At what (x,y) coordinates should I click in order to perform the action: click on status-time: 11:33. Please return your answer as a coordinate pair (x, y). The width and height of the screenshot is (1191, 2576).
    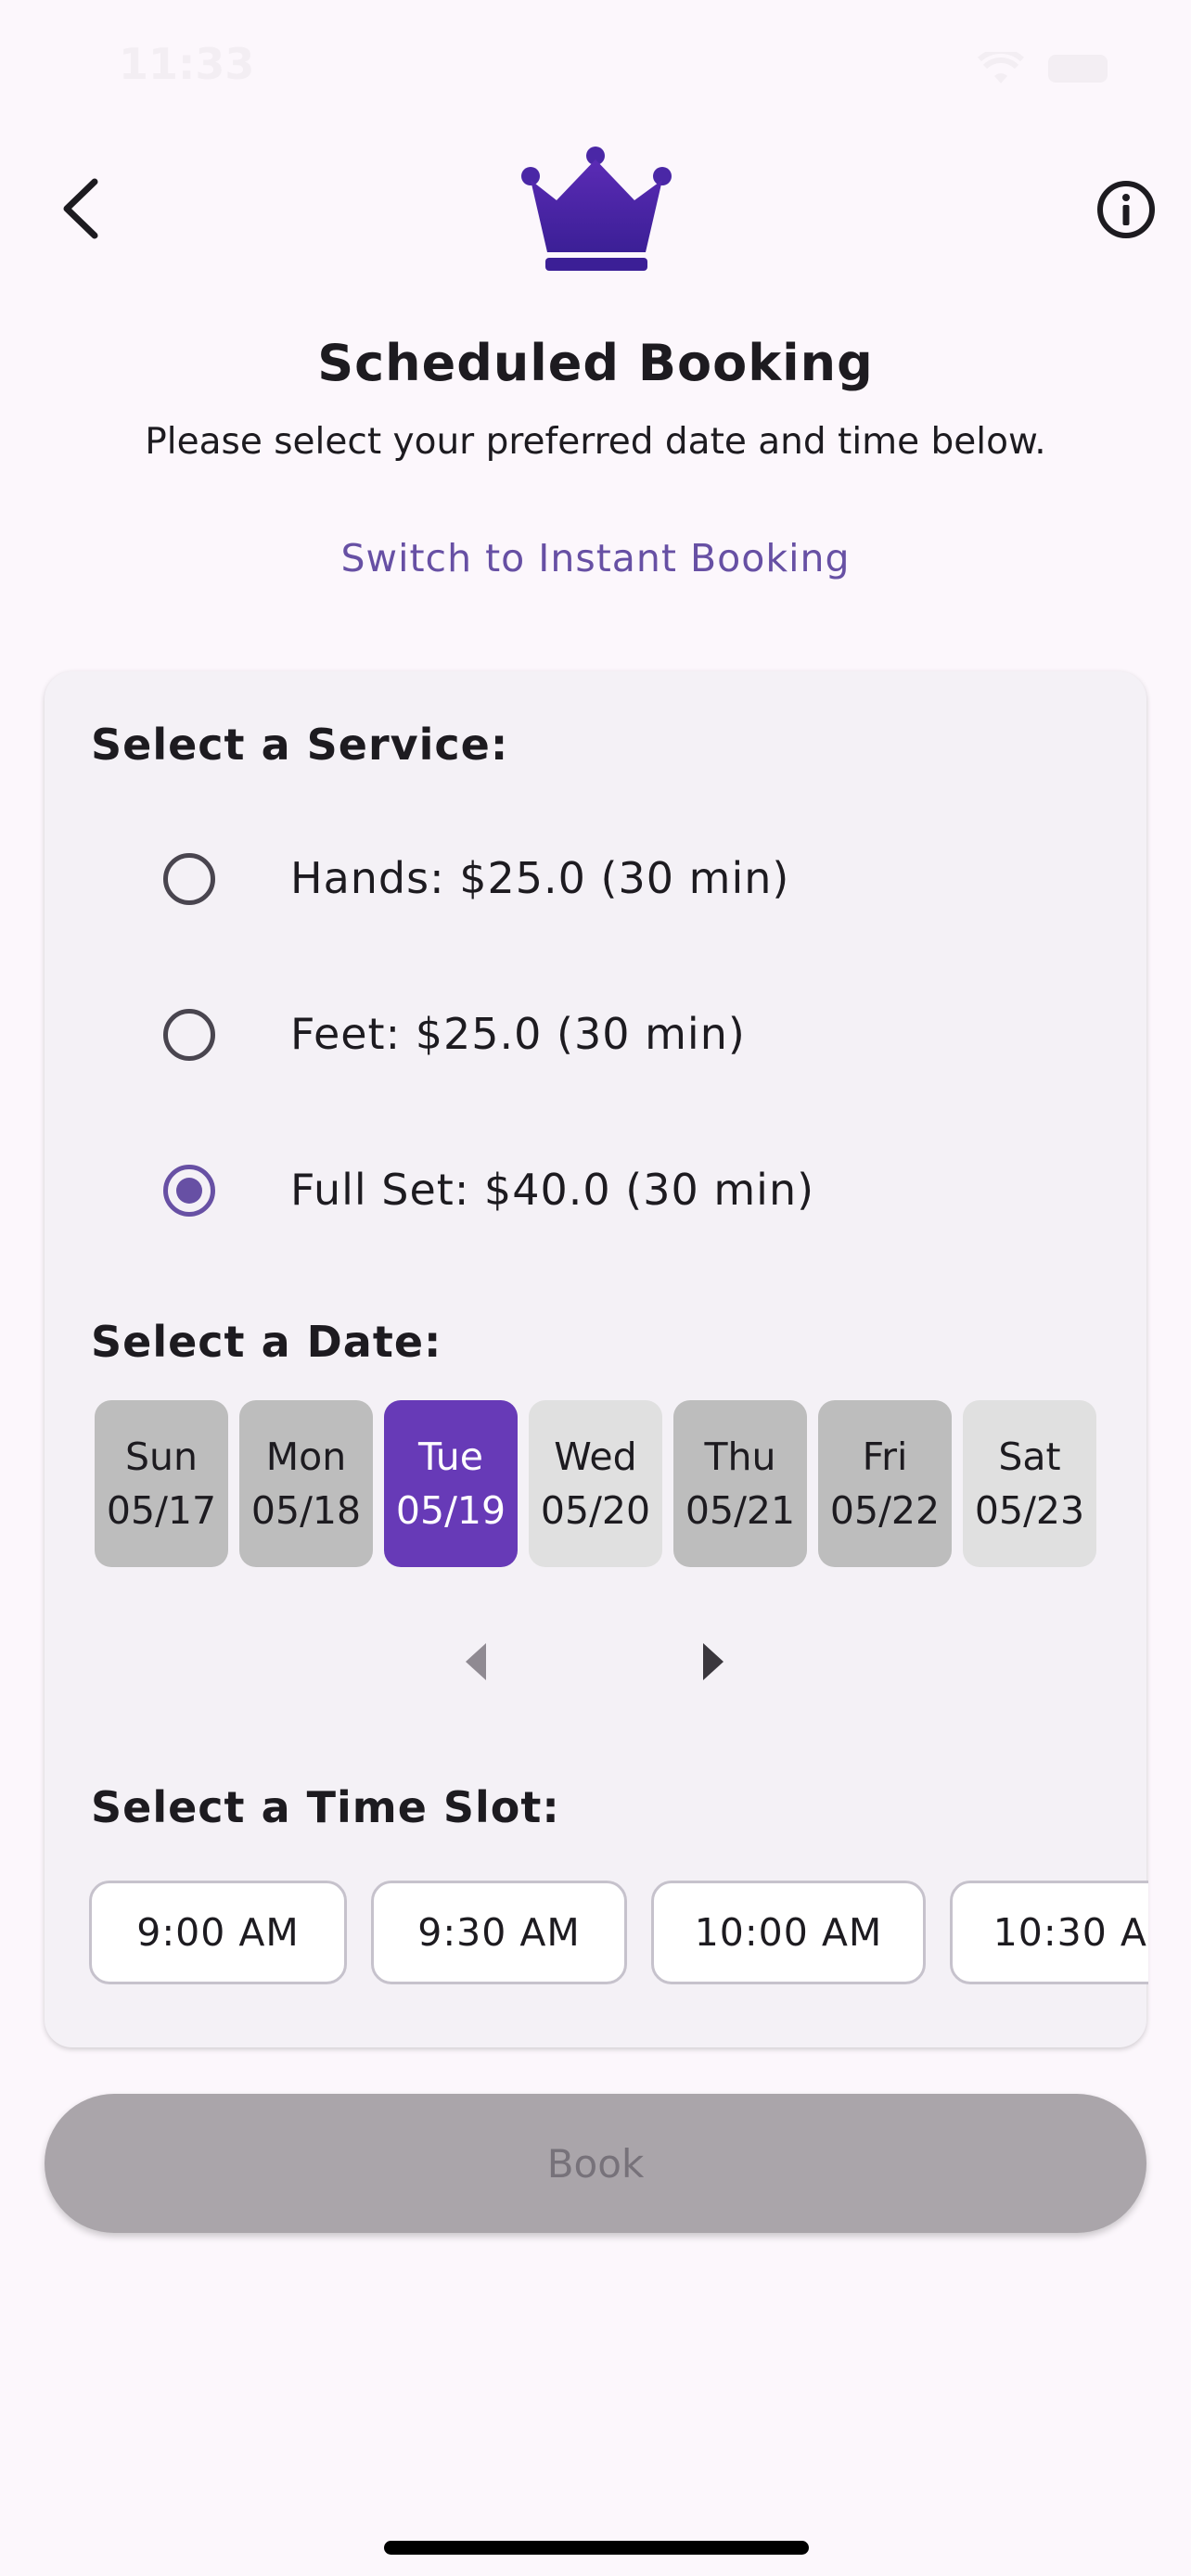
    Looking at the image, I should click on (187, 64).